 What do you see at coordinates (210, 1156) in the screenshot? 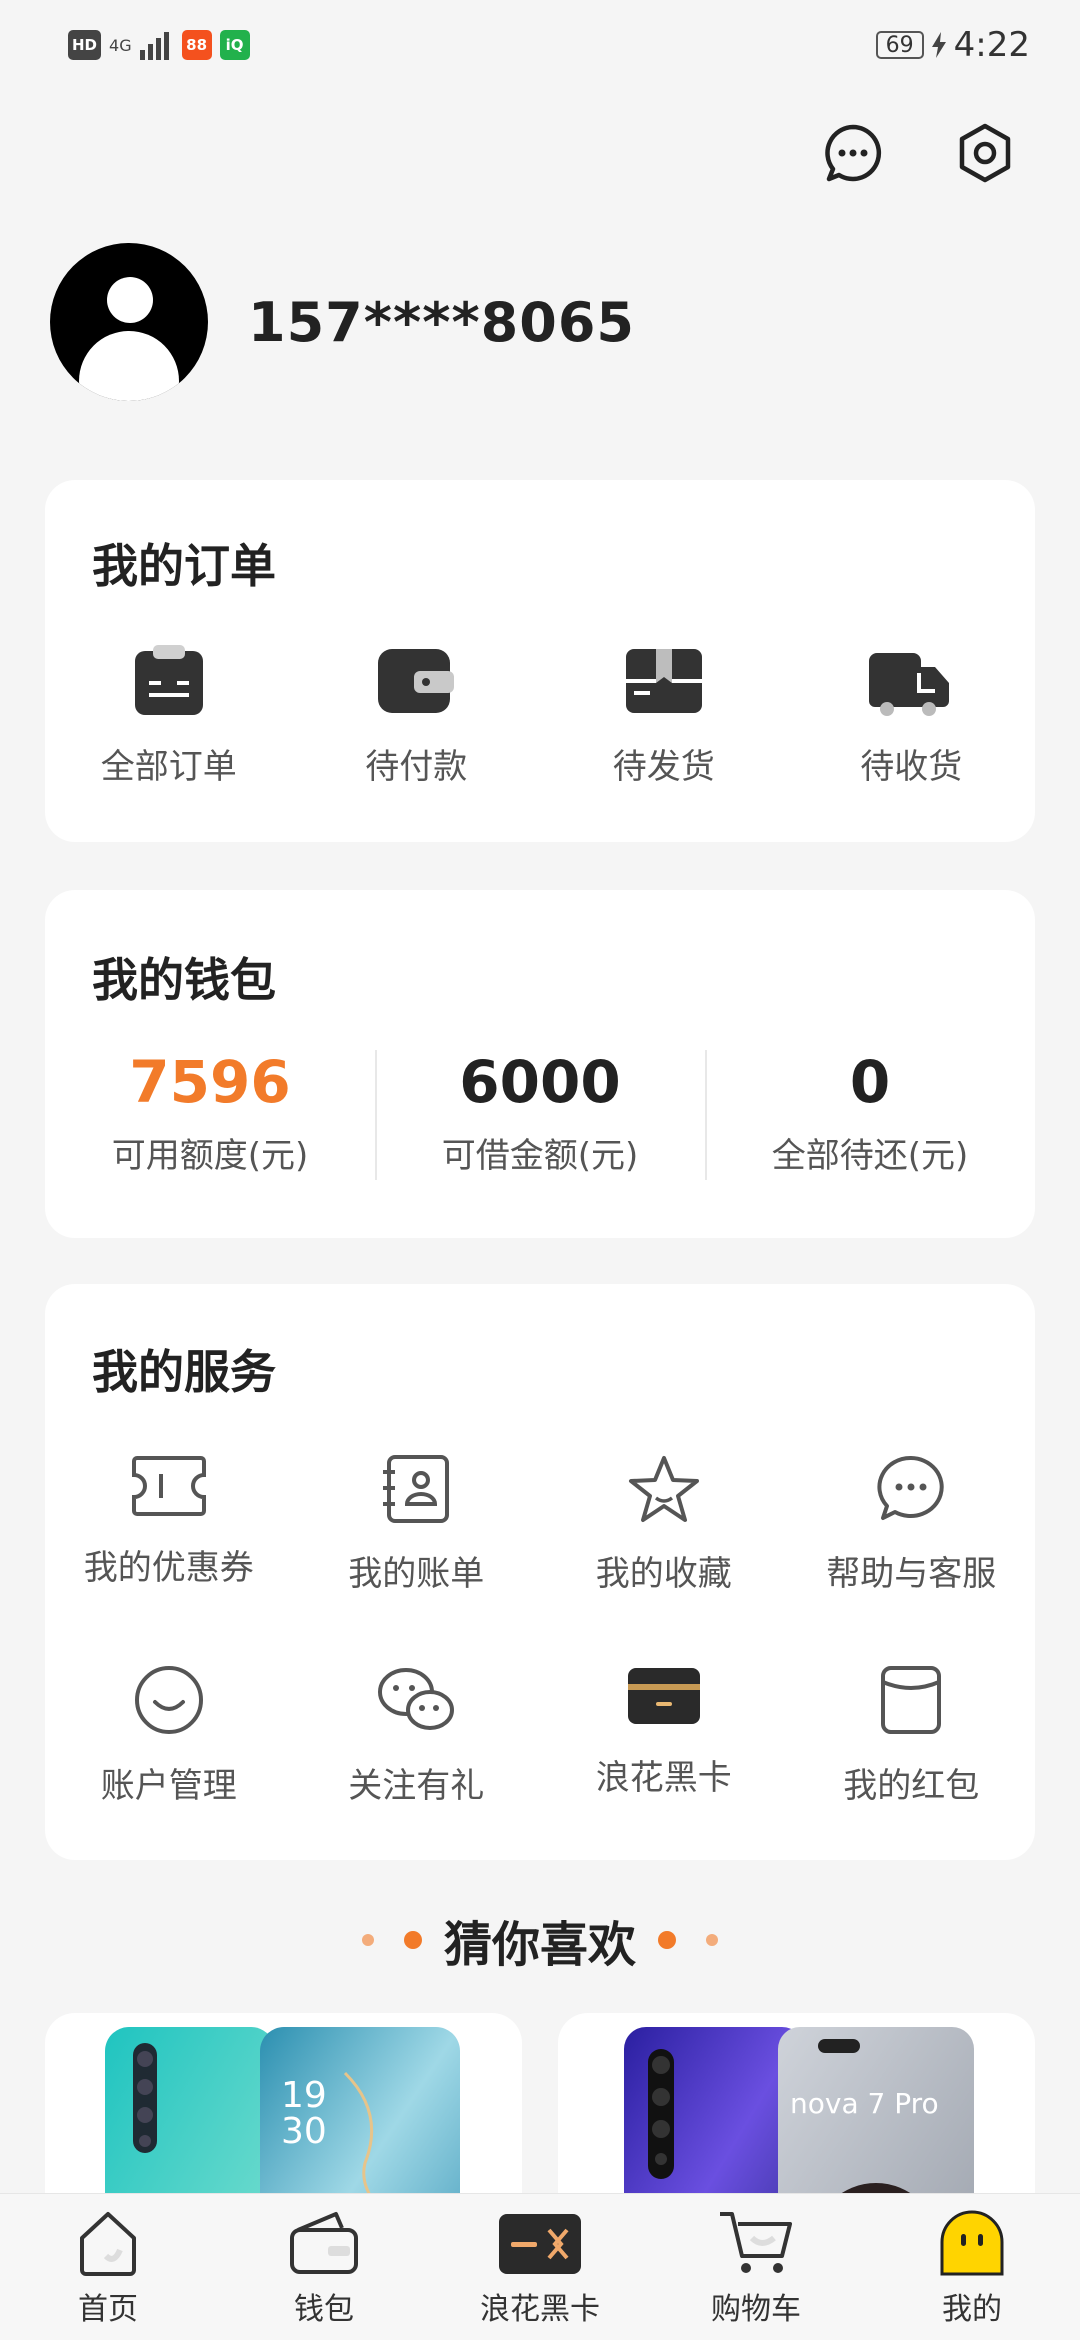
I see `available-credit-label: 可用额度(元)` at bounding box center [210, 1156].